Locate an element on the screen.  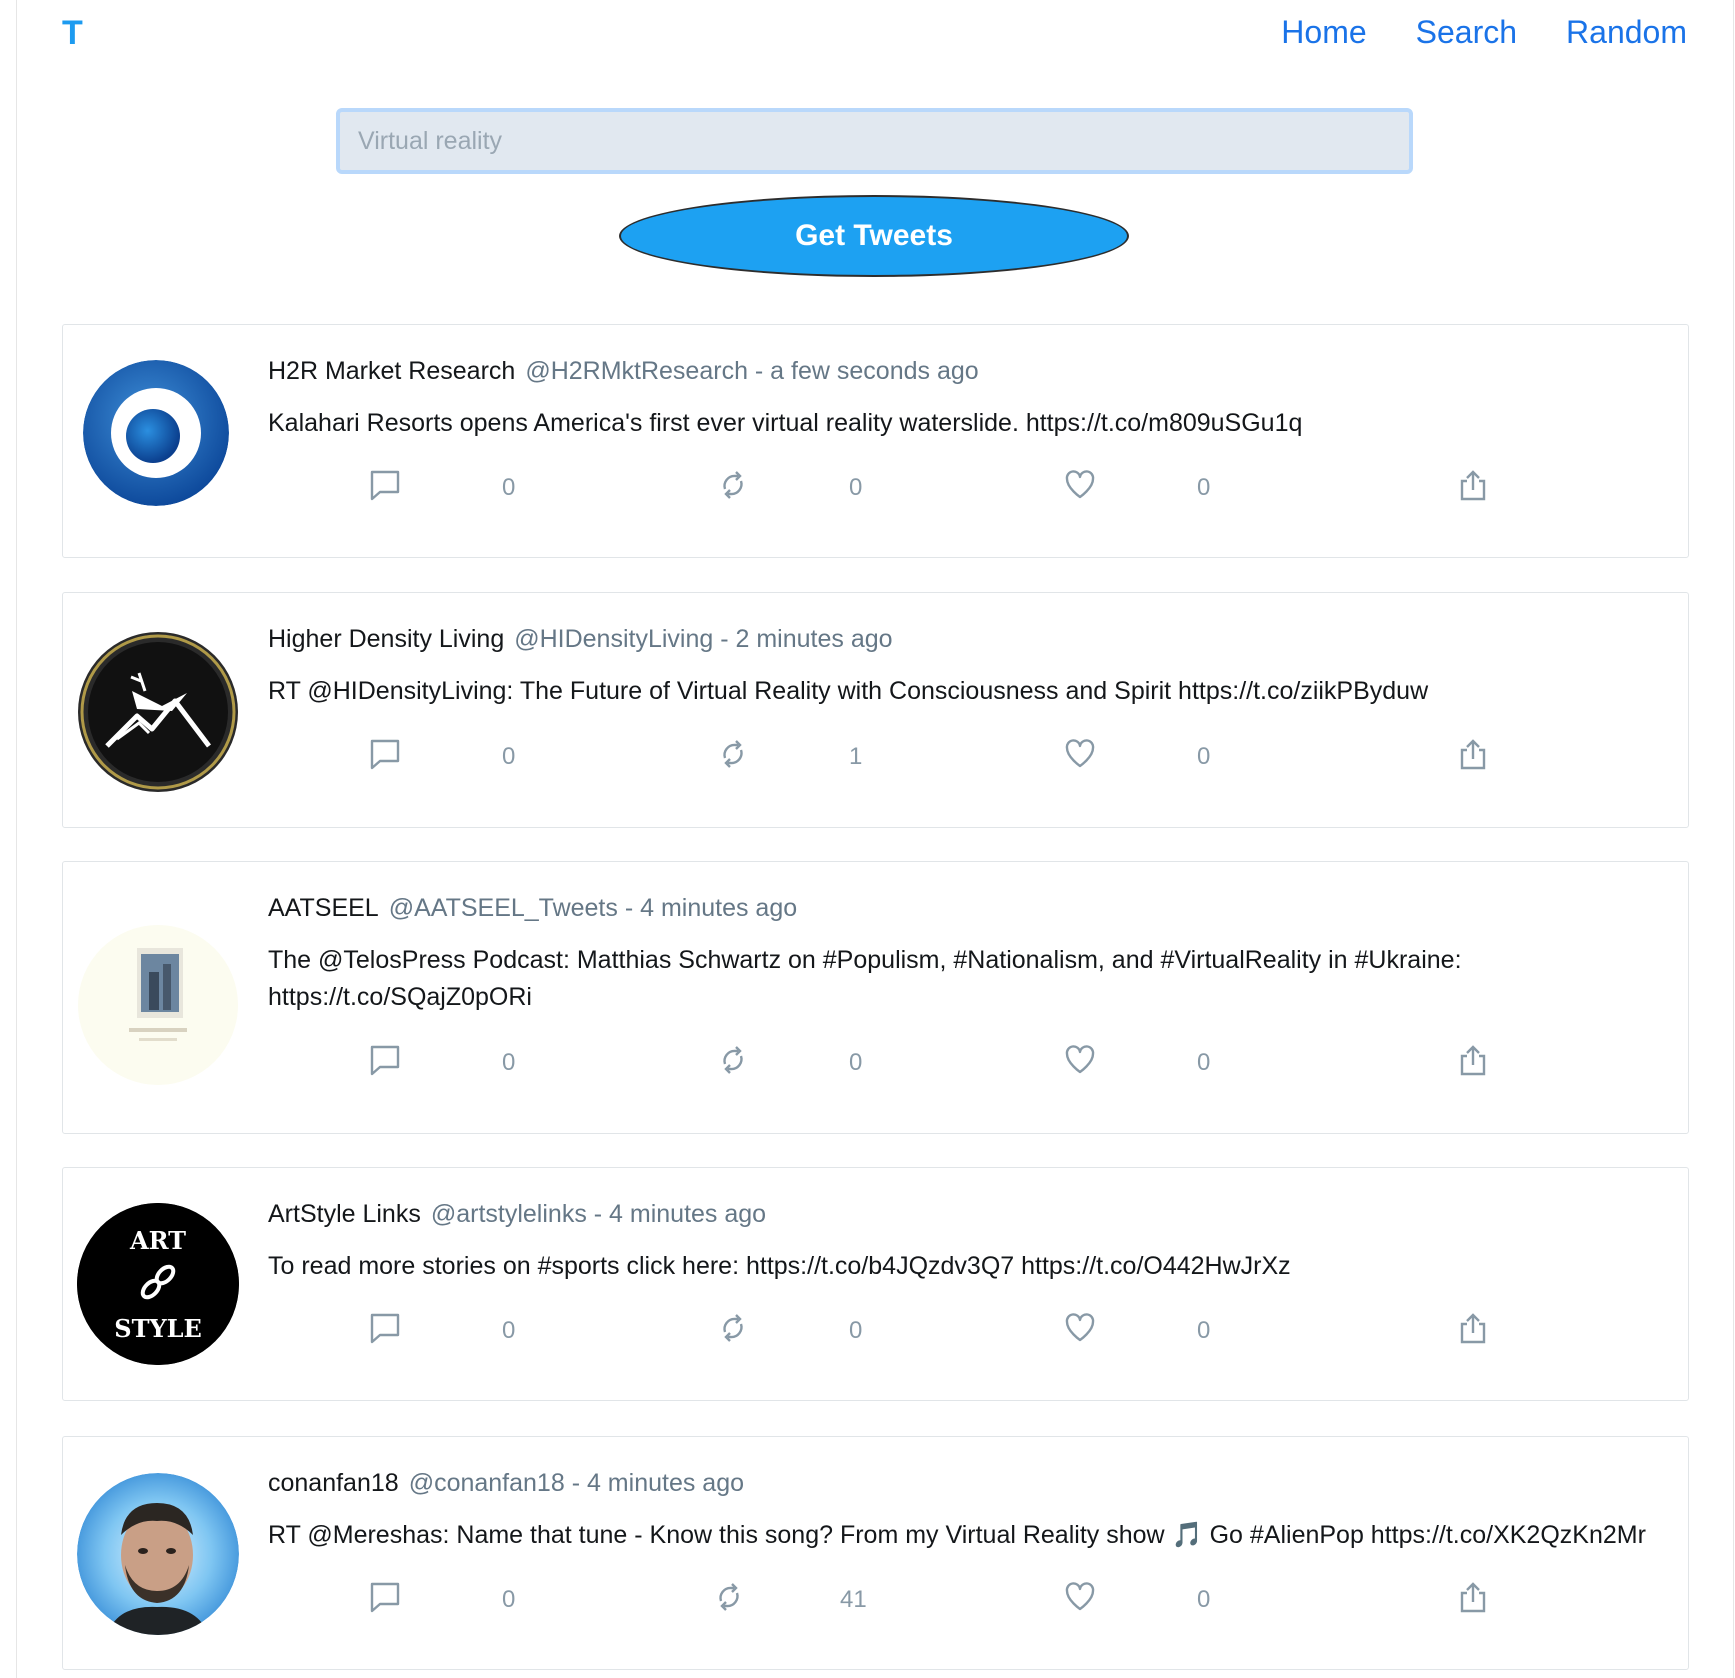
get-tweets-button: Get Tweets is located at coordinates (874, 236).